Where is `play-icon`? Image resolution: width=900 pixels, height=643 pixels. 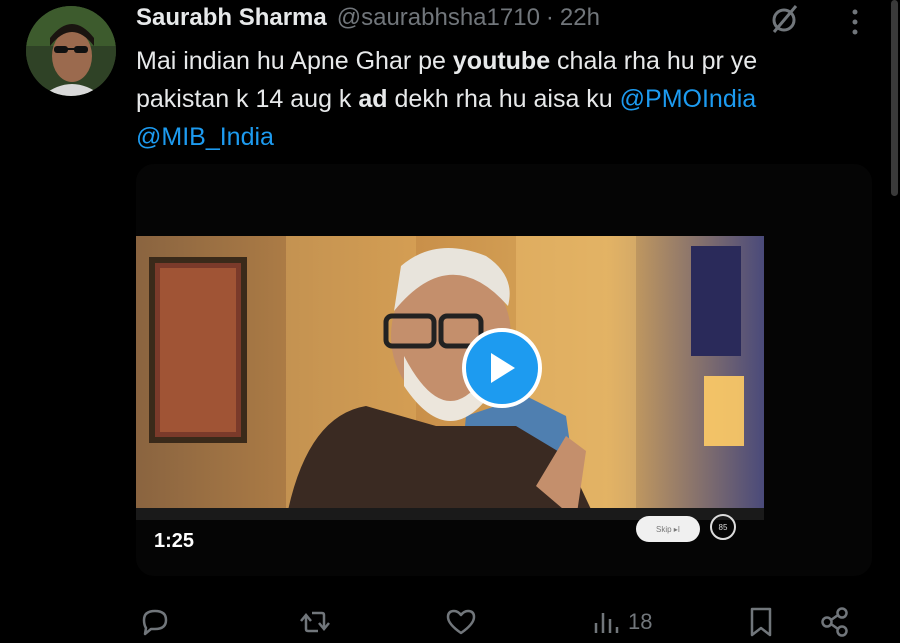
play-icon is located at coordinates (503, 368).